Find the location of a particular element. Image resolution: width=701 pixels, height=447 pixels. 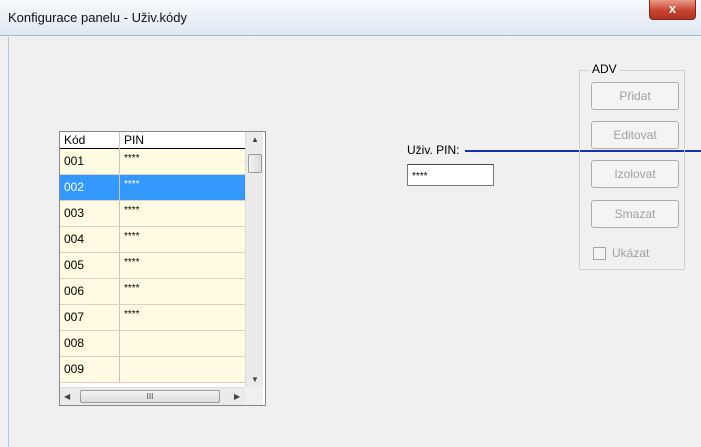

pridat-button-label: Přidat is located at coordinates (635, 96).